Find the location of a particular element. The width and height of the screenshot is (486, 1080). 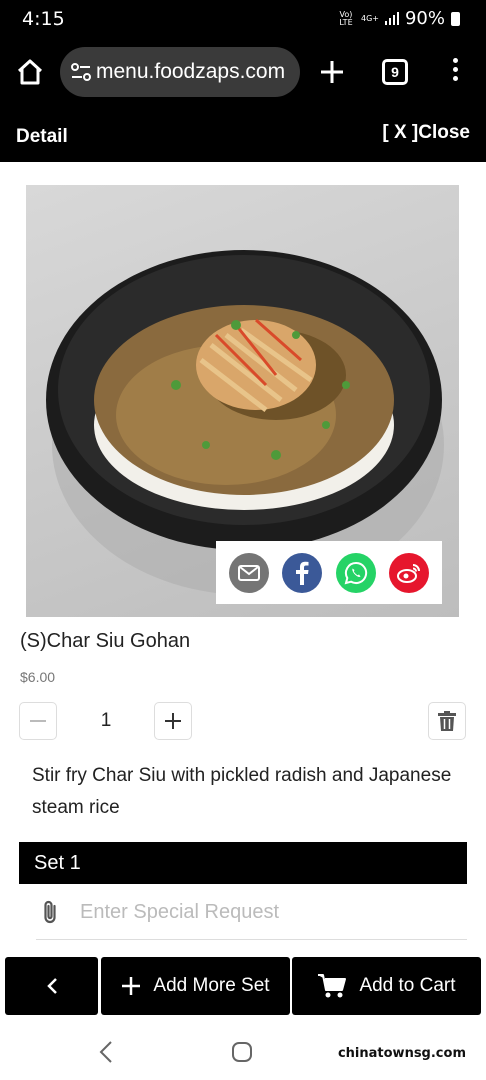

system-navigation-bar: chinatownsg.com is located at coordinates (243, 1051).